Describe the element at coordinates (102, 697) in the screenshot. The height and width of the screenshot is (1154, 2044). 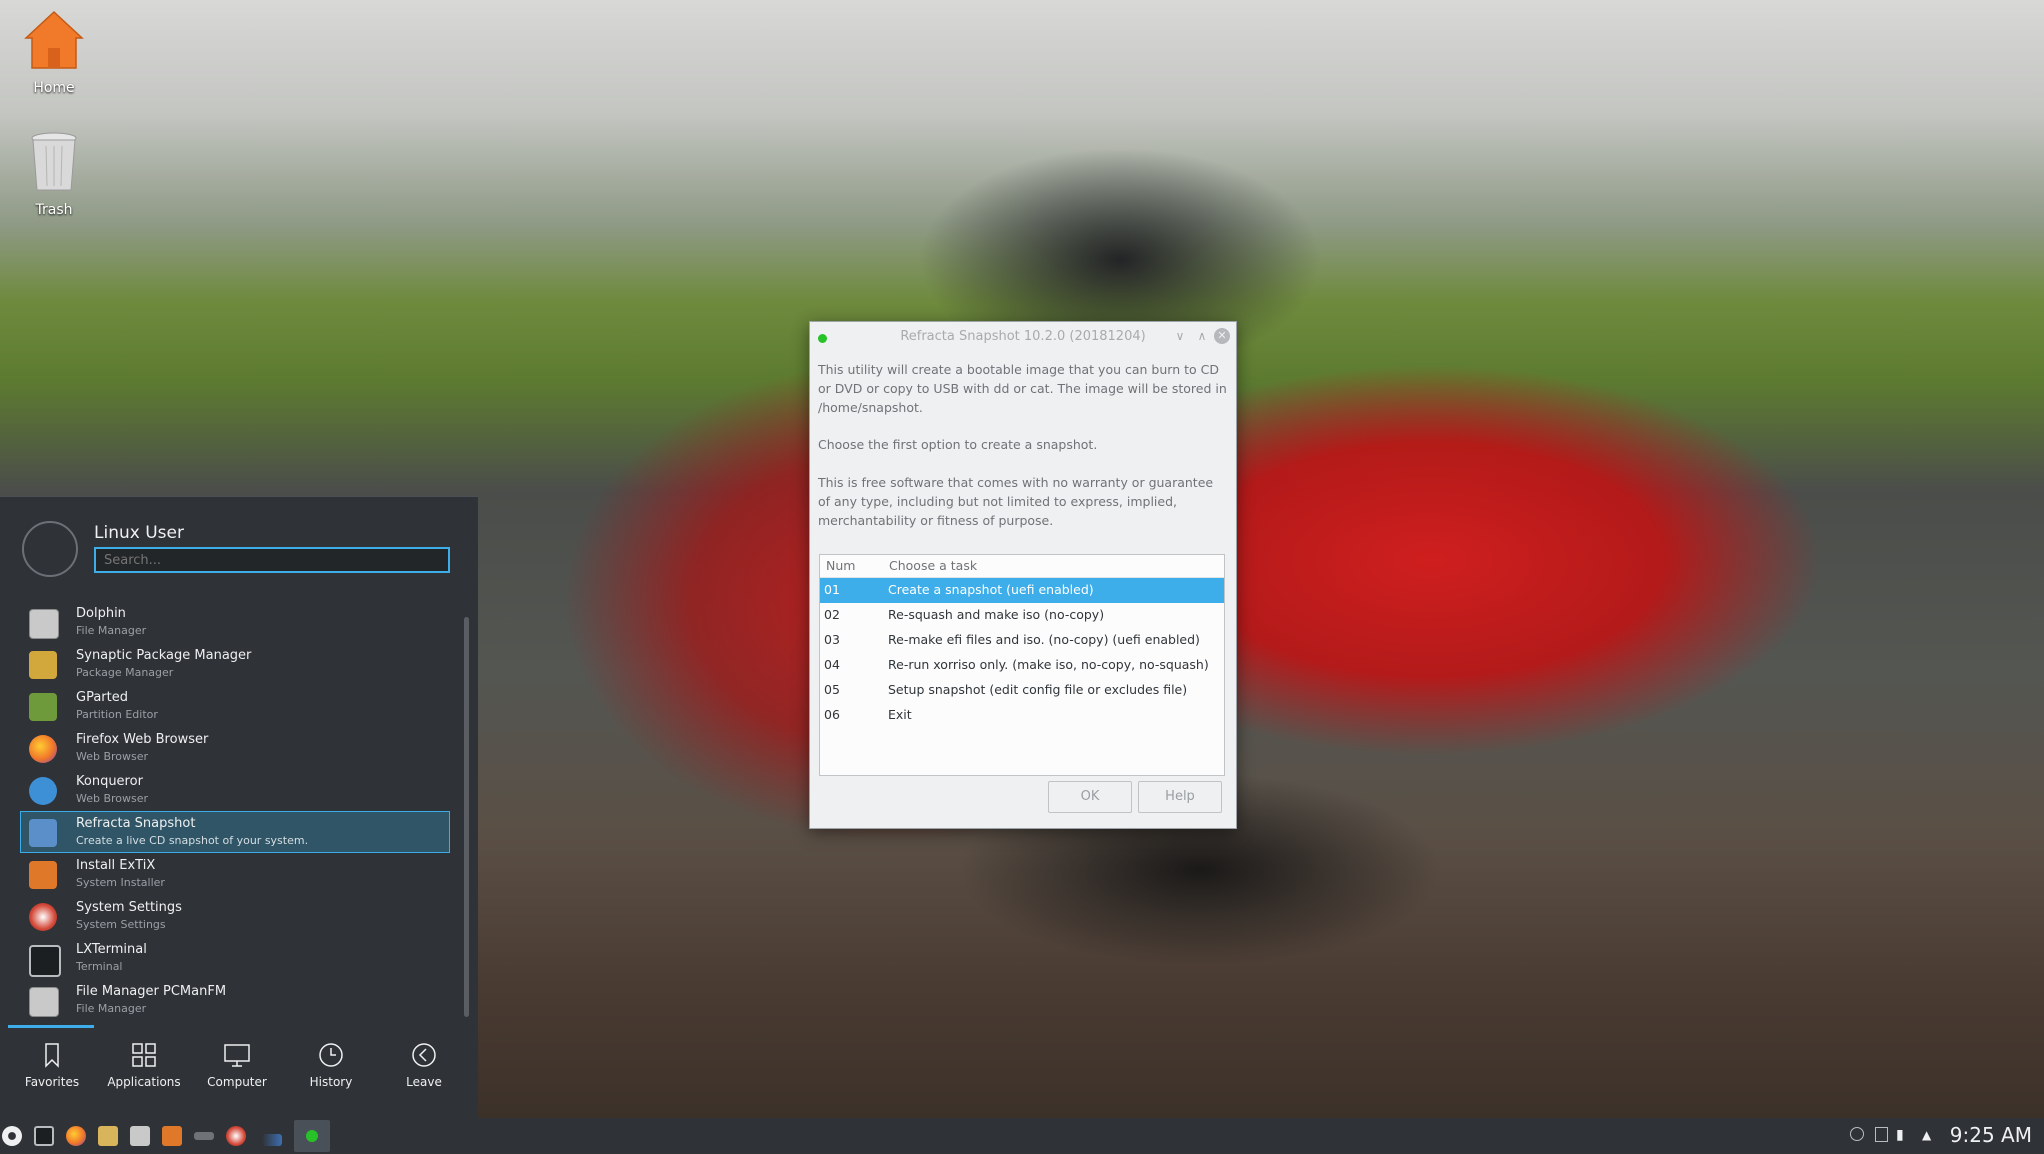
I see `app-name: GParted` at that location.